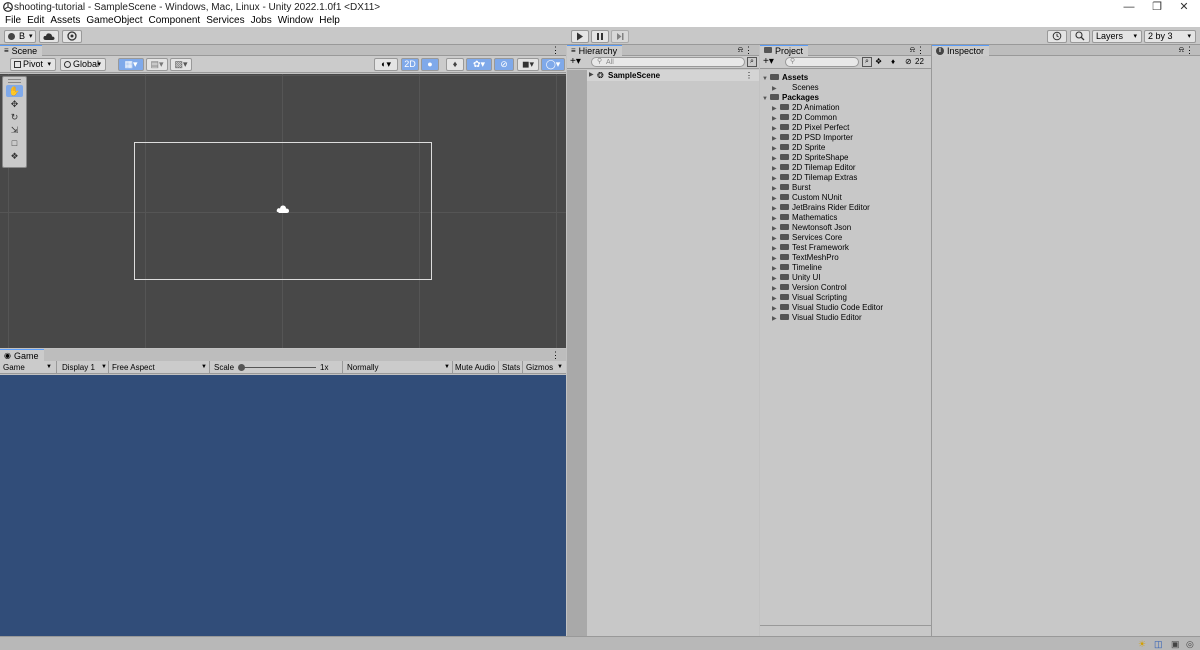 The height and width of the screenshot is (650, 1200). I want to click on filter-scene-icon: ⌕, so click(752, 62).